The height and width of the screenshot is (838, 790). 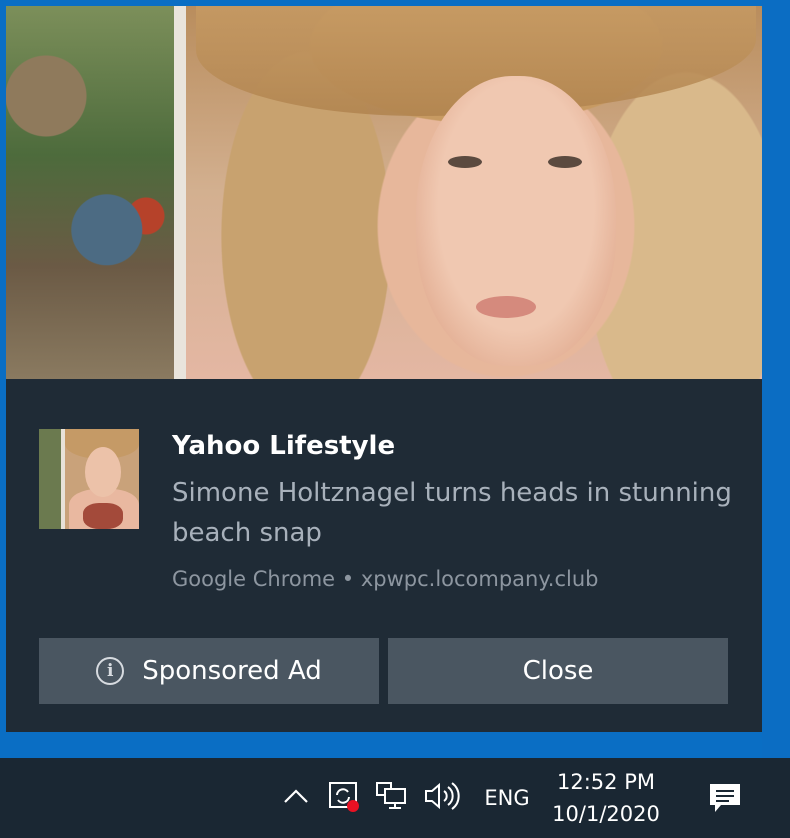 What do you see at coordinates (606, 798) in the screenshot?
I see `clock: 12:52 PM 10/1/2020` at bounding box center [606, 798].